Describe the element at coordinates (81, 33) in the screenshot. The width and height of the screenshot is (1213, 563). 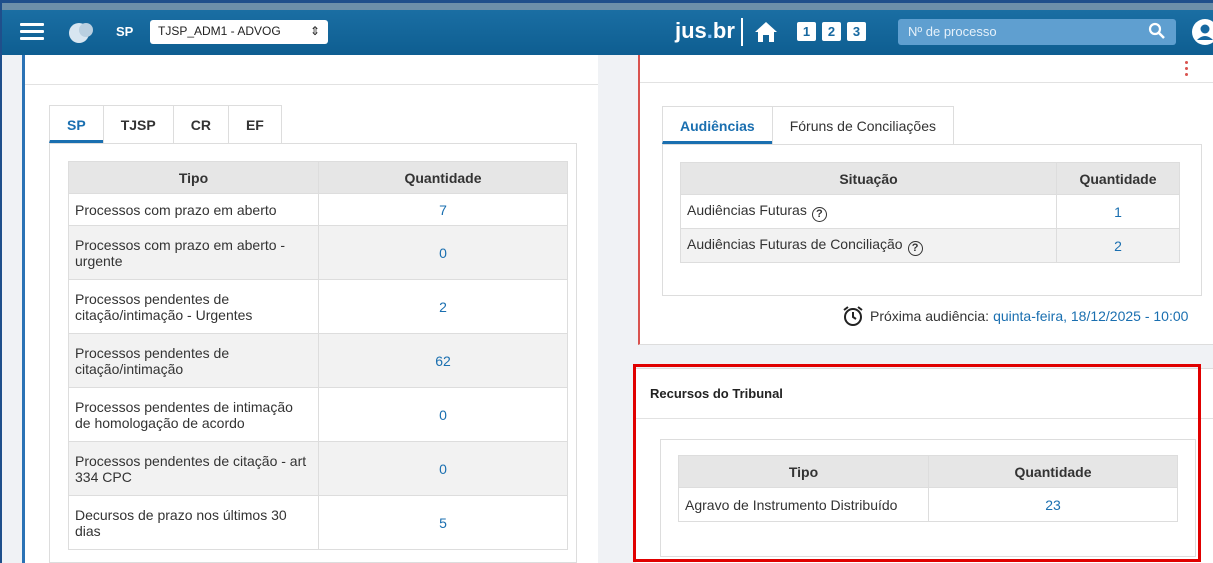
I see `logo-icon` at that location.